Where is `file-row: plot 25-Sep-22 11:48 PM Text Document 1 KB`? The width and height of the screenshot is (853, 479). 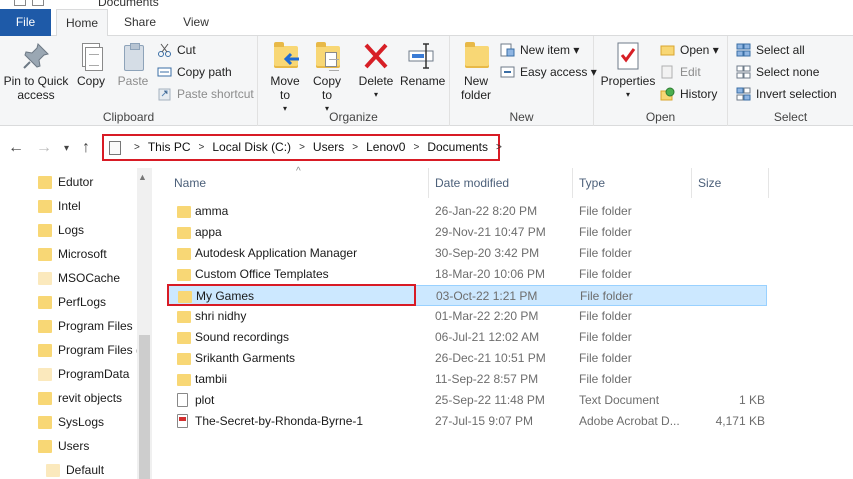
file-row: plot 25-Sep-22 11:48 PM Text Document 1 KB is located at coordinates (467, 400).